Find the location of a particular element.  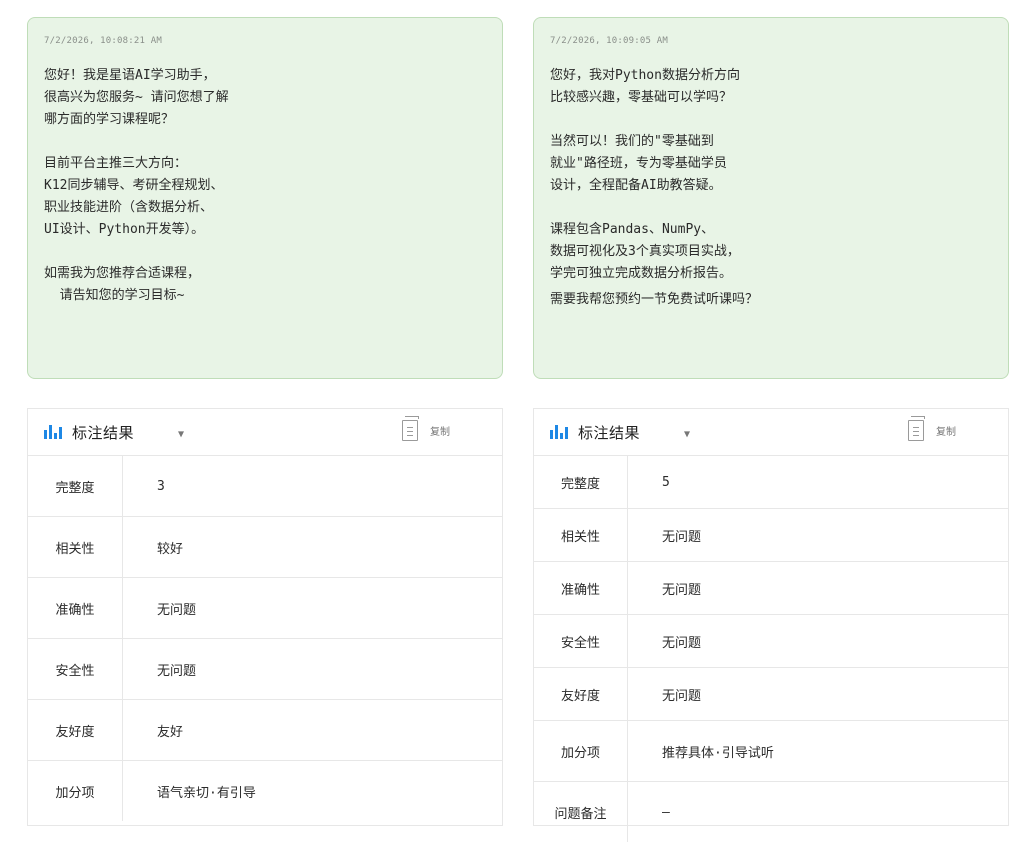

row-value: 3 is located at coordinates (313, 486).